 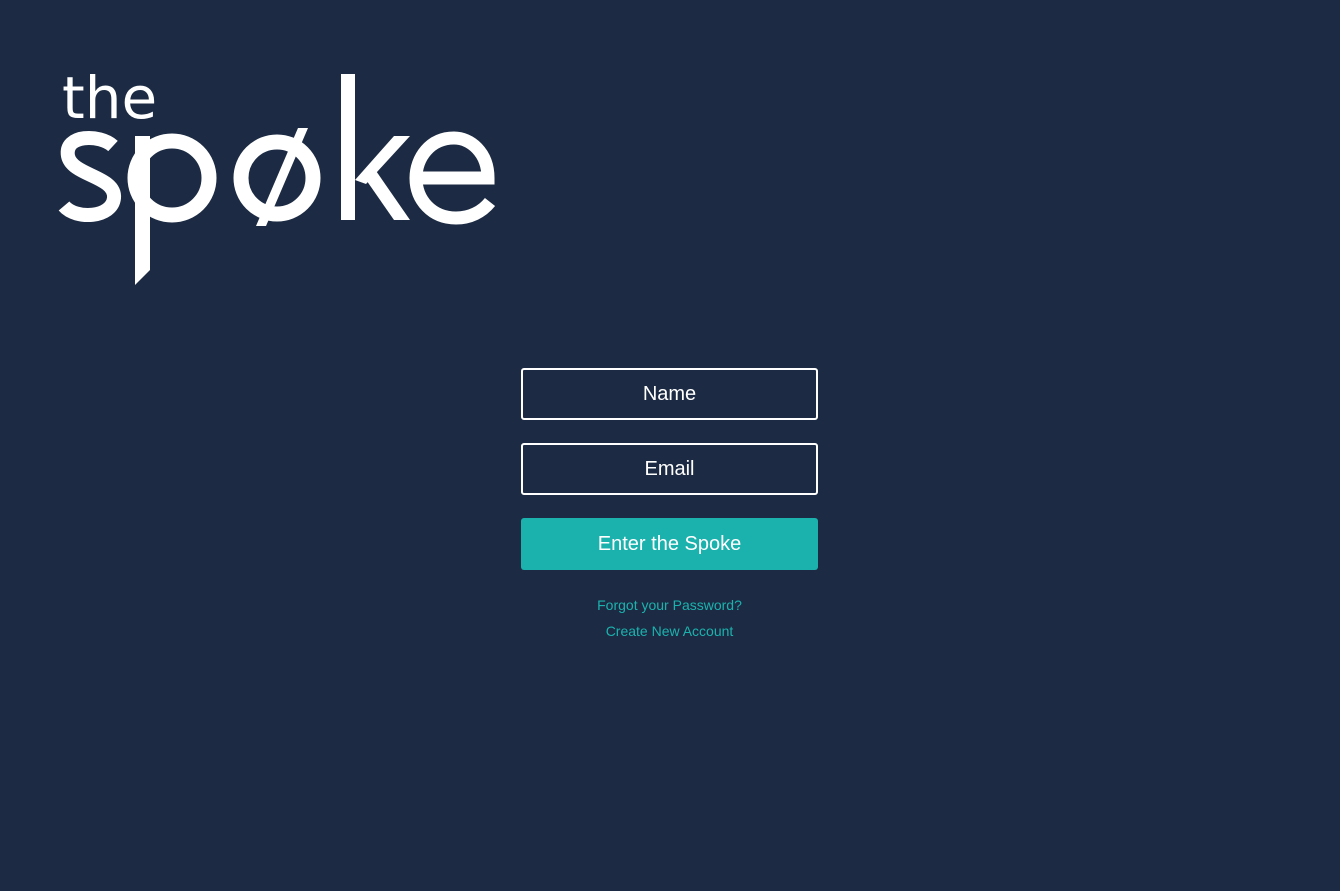 I want to click on email-input, so click(x=669, y=469).